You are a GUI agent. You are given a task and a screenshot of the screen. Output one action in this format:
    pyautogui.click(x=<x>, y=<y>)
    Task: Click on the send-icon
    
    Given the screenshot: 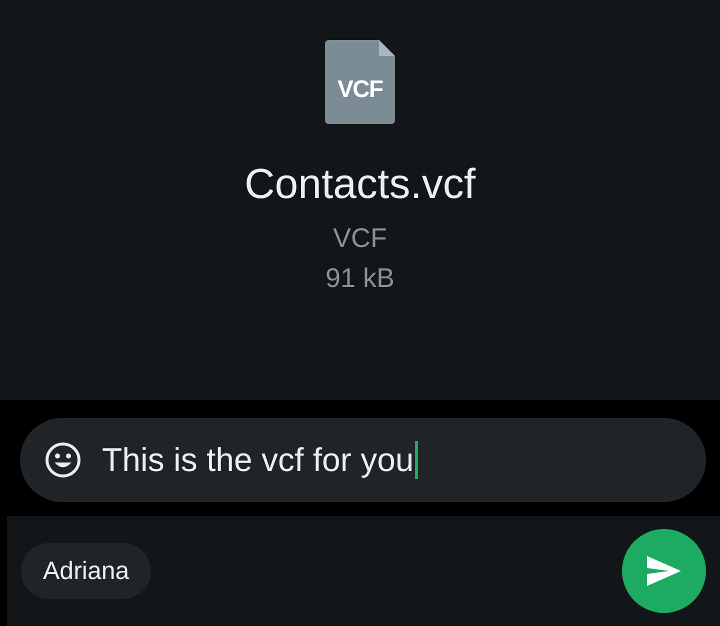 What is the action you would take?
    pyautogui.click(x=664, y=571)
    